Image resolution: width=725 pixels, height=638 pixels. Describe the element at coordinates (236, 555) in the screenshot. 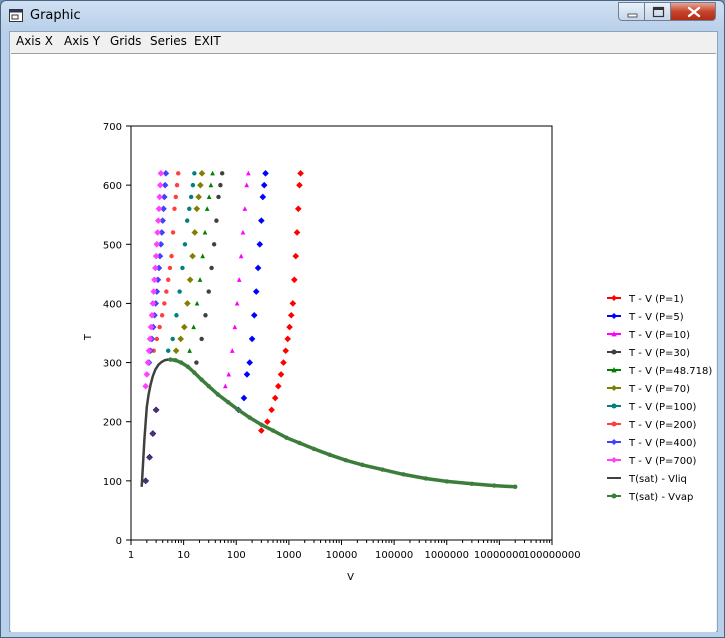

I see `x-tick-label: 100` at that location.